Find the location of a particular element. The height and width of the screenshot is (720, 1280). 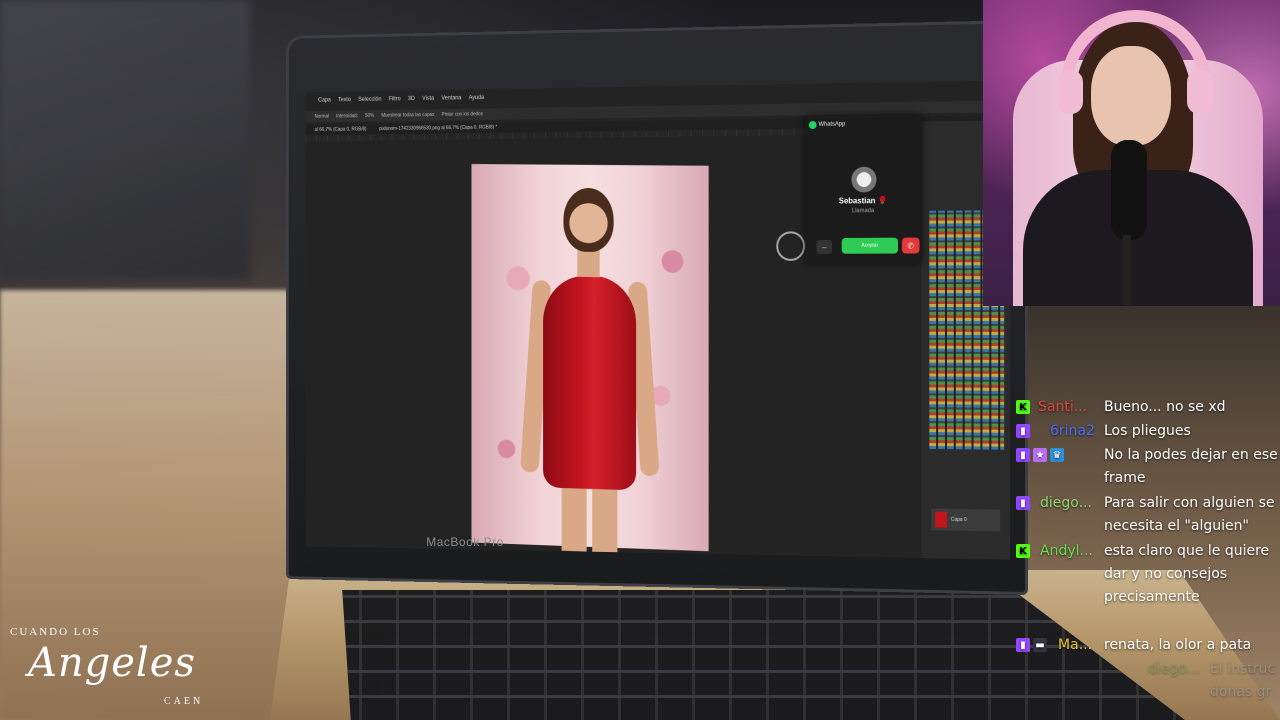

whatsapp-call-popup: WhatsApp Sebastian 🌹 Llamada – Aceptar ✆ is located at coordinates (863, 189).